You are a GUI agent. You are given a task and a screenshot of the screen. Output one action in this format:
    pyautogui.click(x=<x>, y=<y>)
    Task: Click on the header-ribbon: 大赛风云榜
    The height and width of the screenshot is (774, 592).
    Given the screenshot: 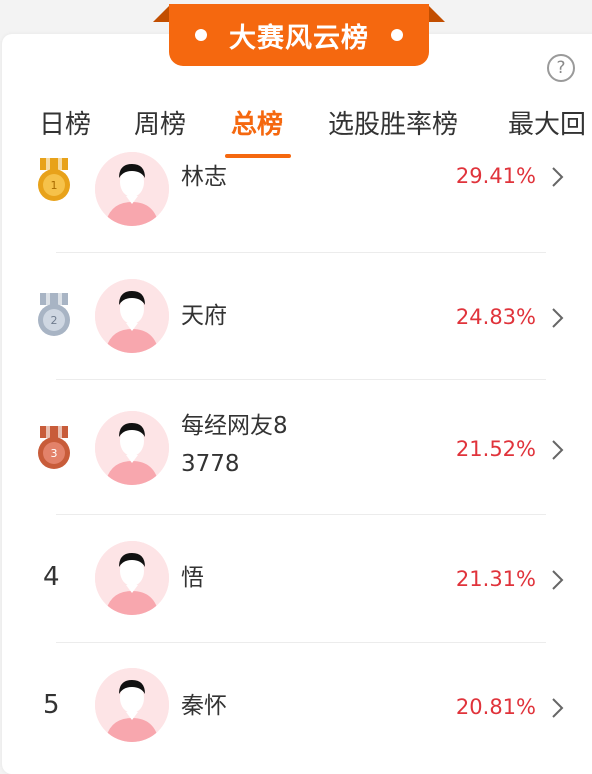 What is the action you would take?
    pyautogui.click(x=299, y=35)
    